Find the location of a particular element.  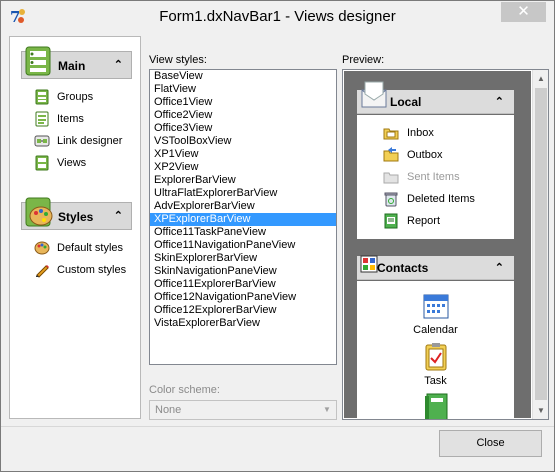

contacts-icon is located at coordinates (369, 264).